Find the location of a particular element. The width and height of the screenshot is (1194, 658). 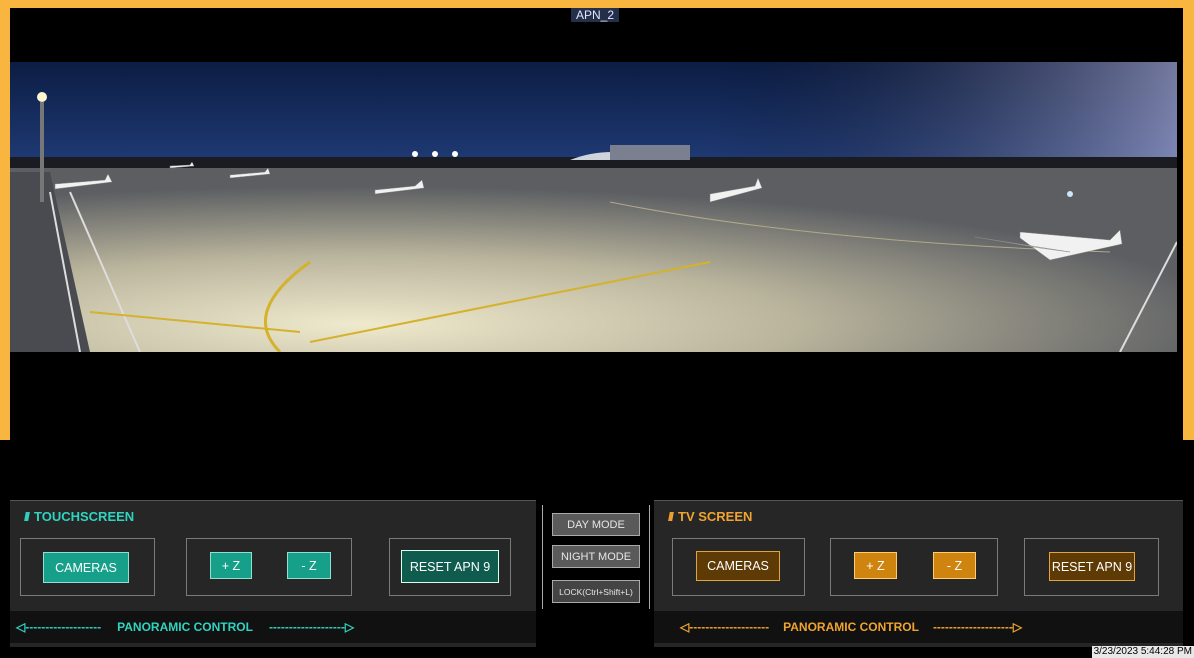

tv-cameras-button: CAMERAS is located at coordinates (738, 566).